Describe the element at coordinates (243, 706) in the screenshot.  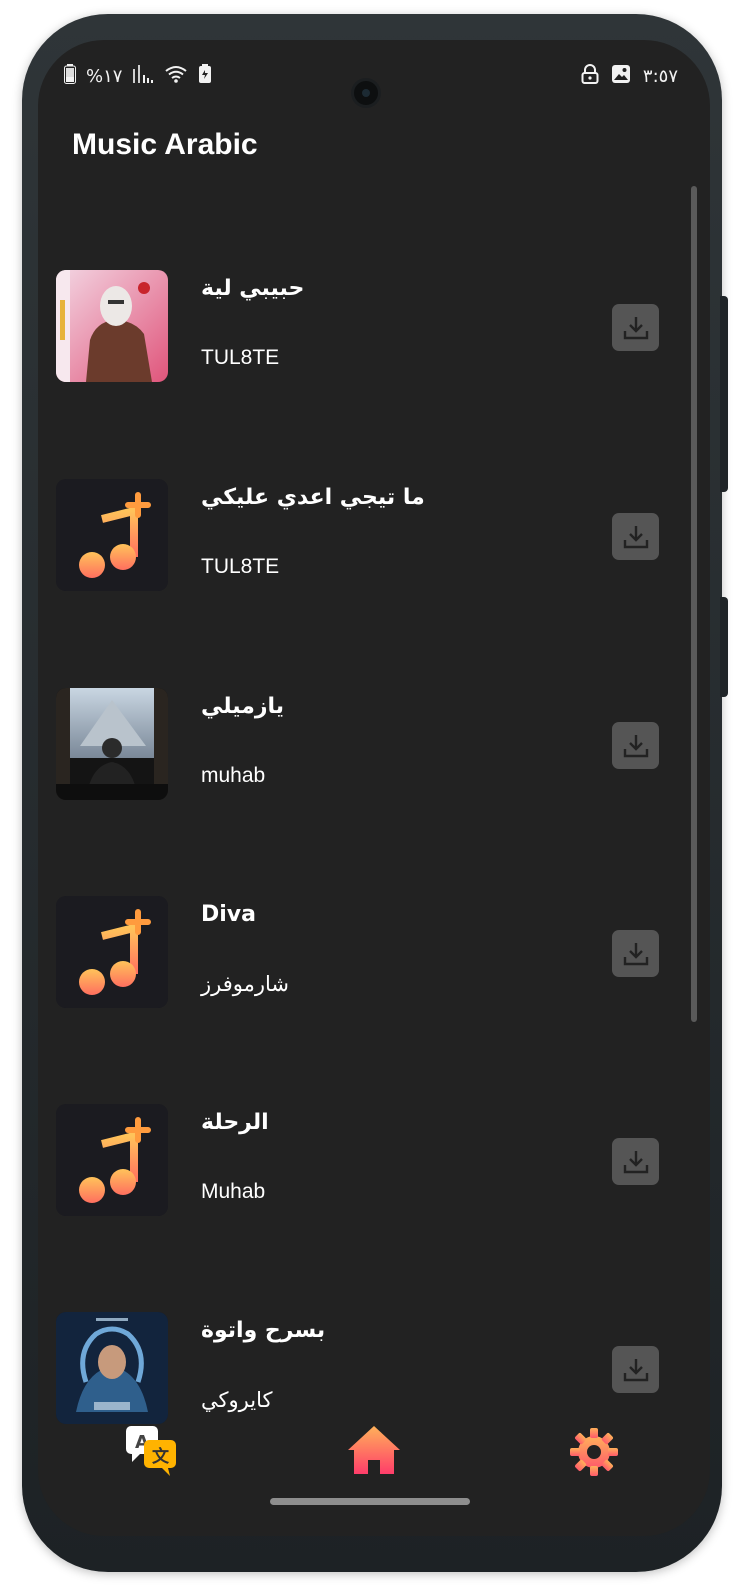
I see `song-title: يازميلي` at that location.